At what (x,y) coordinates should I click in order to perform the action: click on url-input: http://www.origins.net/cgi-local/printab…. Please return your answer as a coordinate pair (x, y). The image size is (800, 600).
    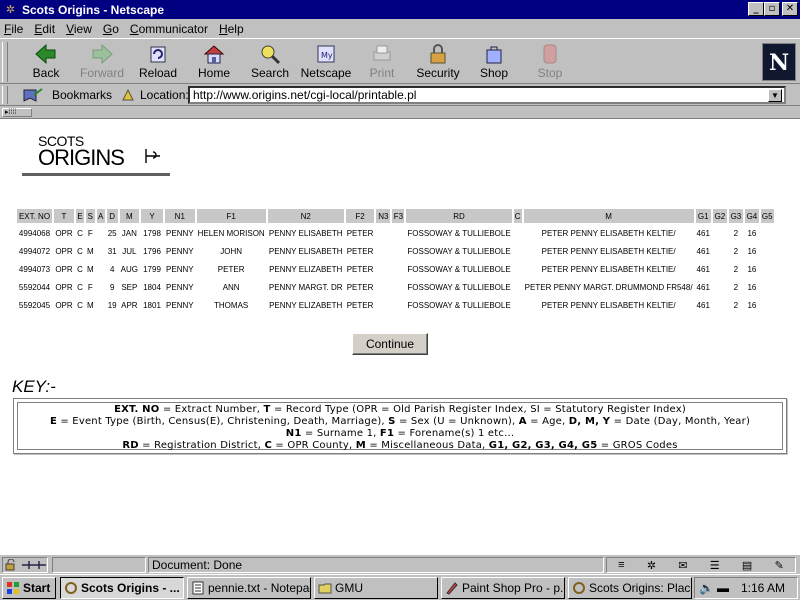
    Looking at the image, I should click on (487, 95).